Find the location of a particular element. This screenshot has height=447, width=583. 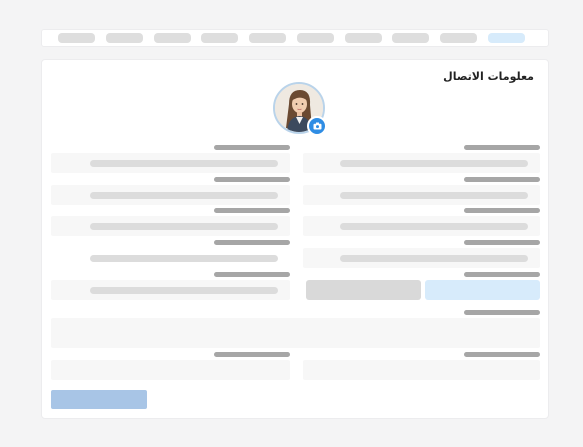

input-l4-placeholder is located at coordinates (184, 258).